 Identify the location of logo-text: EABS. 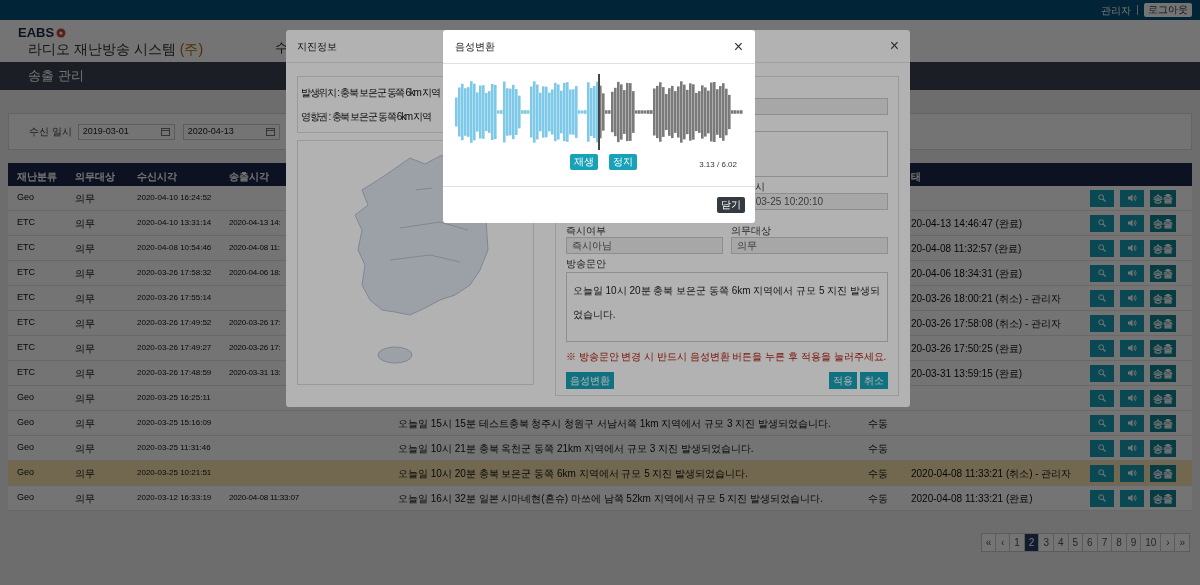
(36, 33).